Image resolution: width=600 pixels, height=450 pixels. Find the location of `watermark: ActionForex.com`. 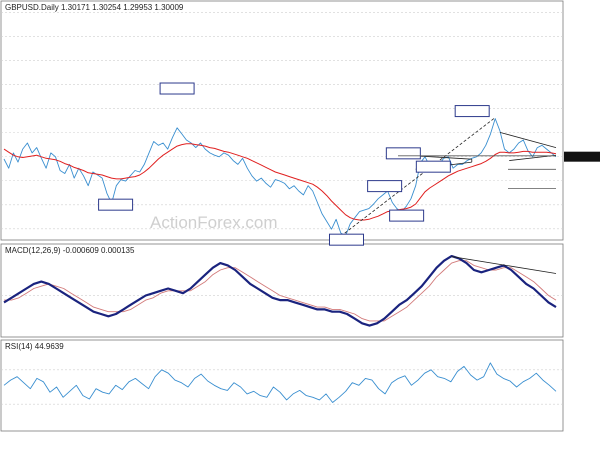

watermark: ActionForex.com is located at coordinates (214, 222).